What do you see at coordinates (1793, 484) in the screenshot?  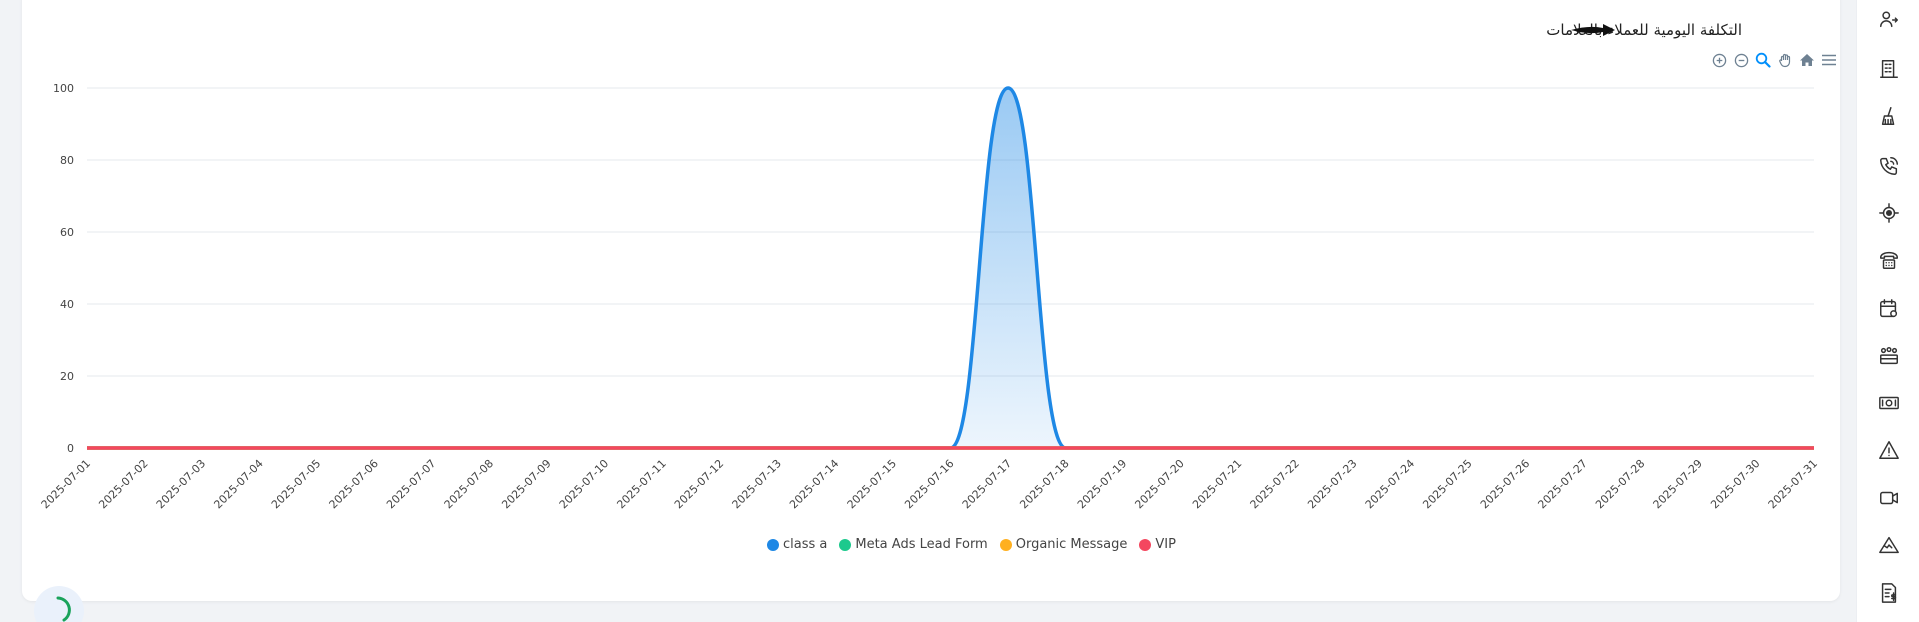 I see `x-tick-label: 2025-07-31` at bounding box center [1793, 484].